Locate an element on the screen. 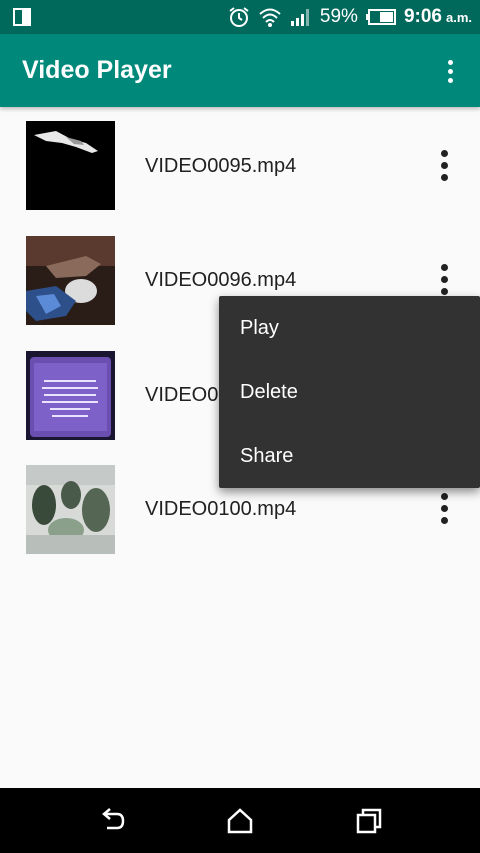  app-bar: Video Player is located at coordinates (240, 70).